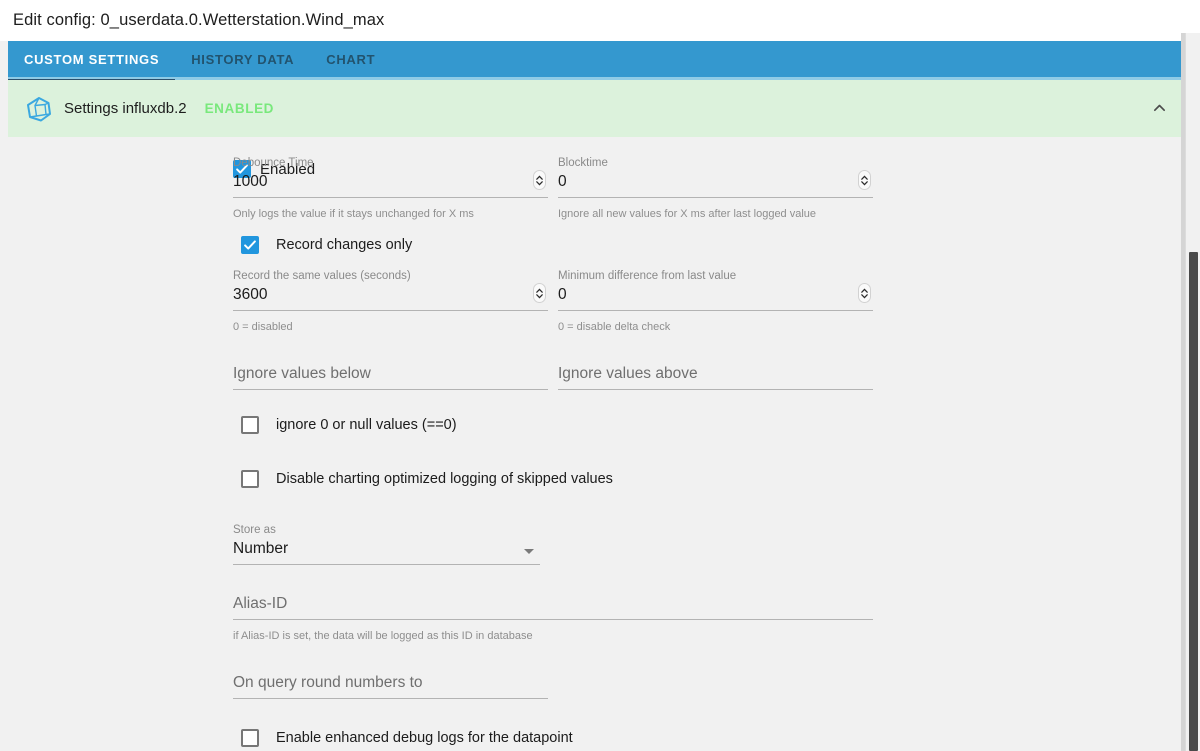  I want to click on vertical-scrollbar, so click(1192, 392).